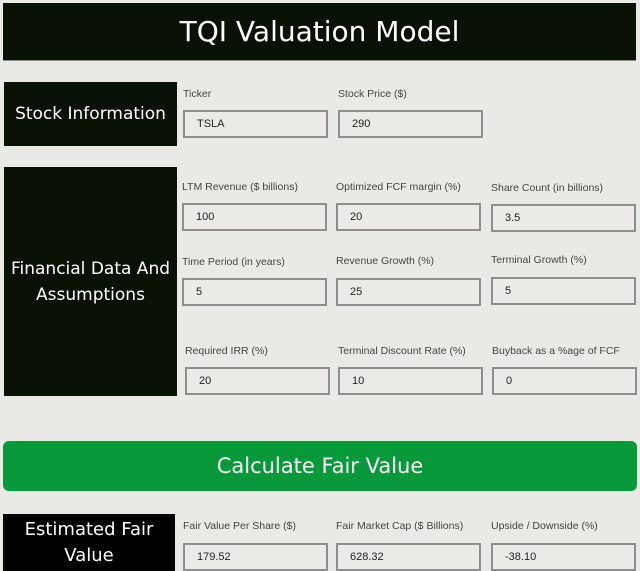 The width and height of the screenshot is (640, 571). What do you see at coordinates (89, 542) in the screenshot?
I see `estimated-fair-value-label: Estimated Fair Value` at bounding box center [89, 542].